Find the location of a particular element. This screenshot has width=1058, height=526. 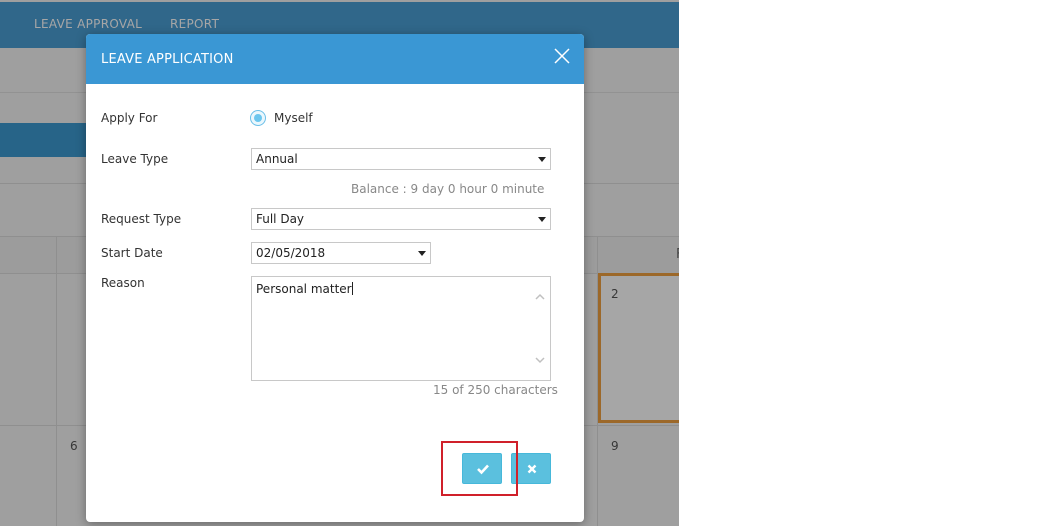

reason-label: Reason is located at coordinates (123, 283).